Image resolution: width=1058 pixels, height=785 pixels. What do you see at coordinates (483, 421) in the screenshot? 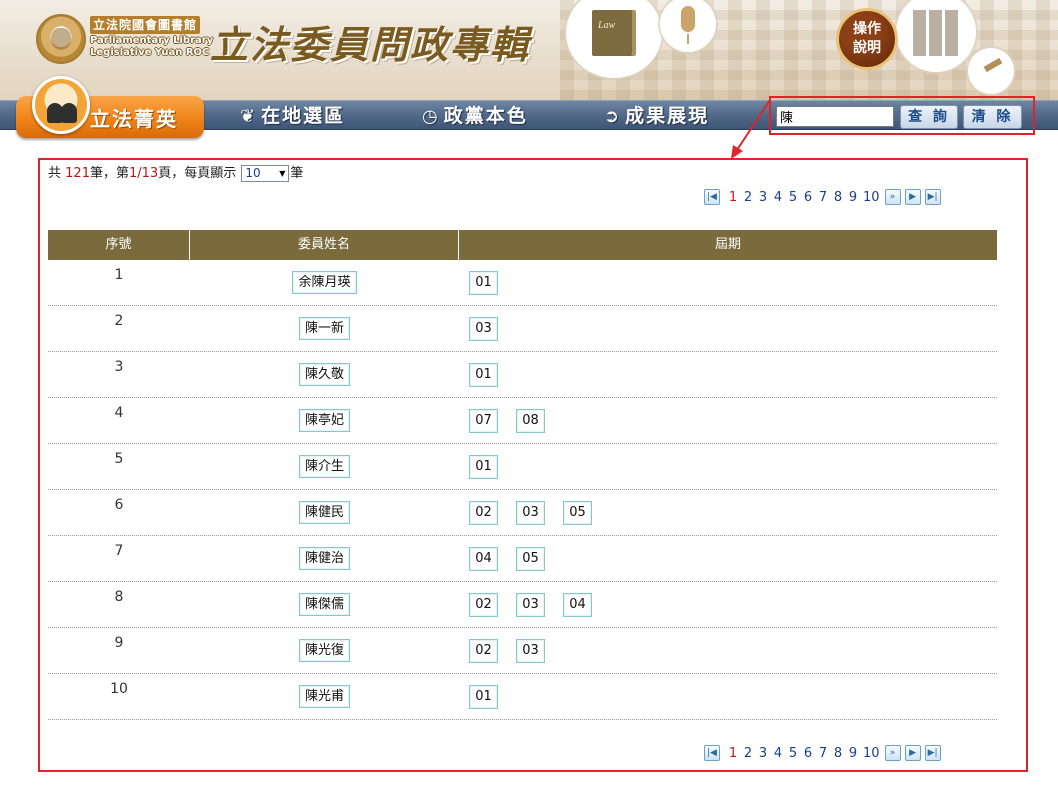
I see `term-link: 07` at bounding box center [483, 421].